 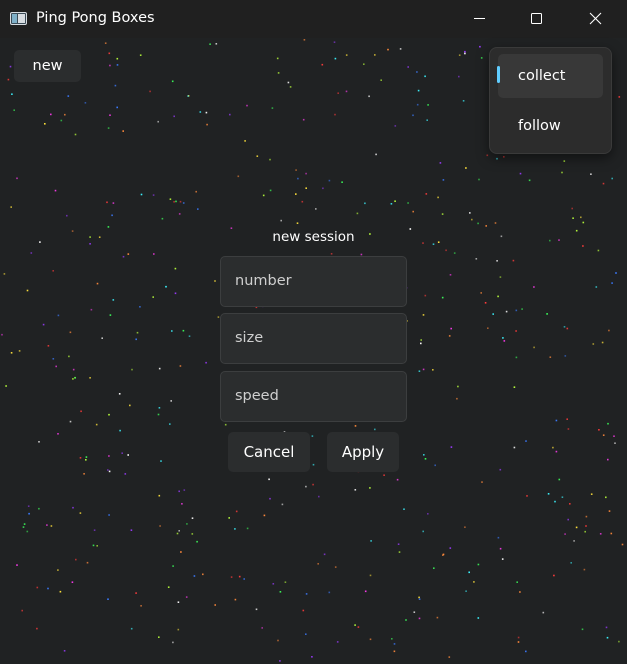 What do you see at coordinates (313, 281) in the screenshot?
I see `number-field: number` at bounding box center [313, 281].